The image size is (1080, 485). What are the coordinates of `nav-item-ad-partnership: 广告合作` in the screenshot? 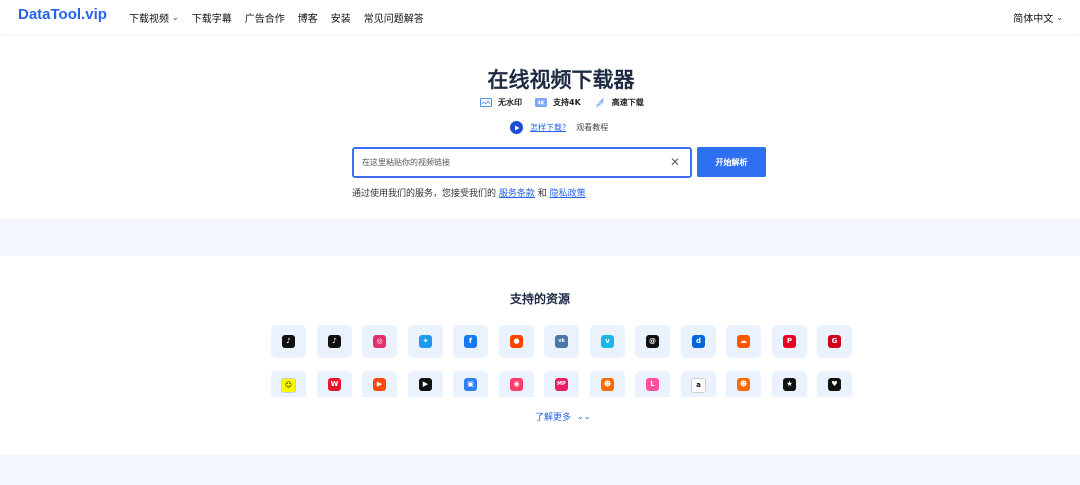 It's located at (265, 17).